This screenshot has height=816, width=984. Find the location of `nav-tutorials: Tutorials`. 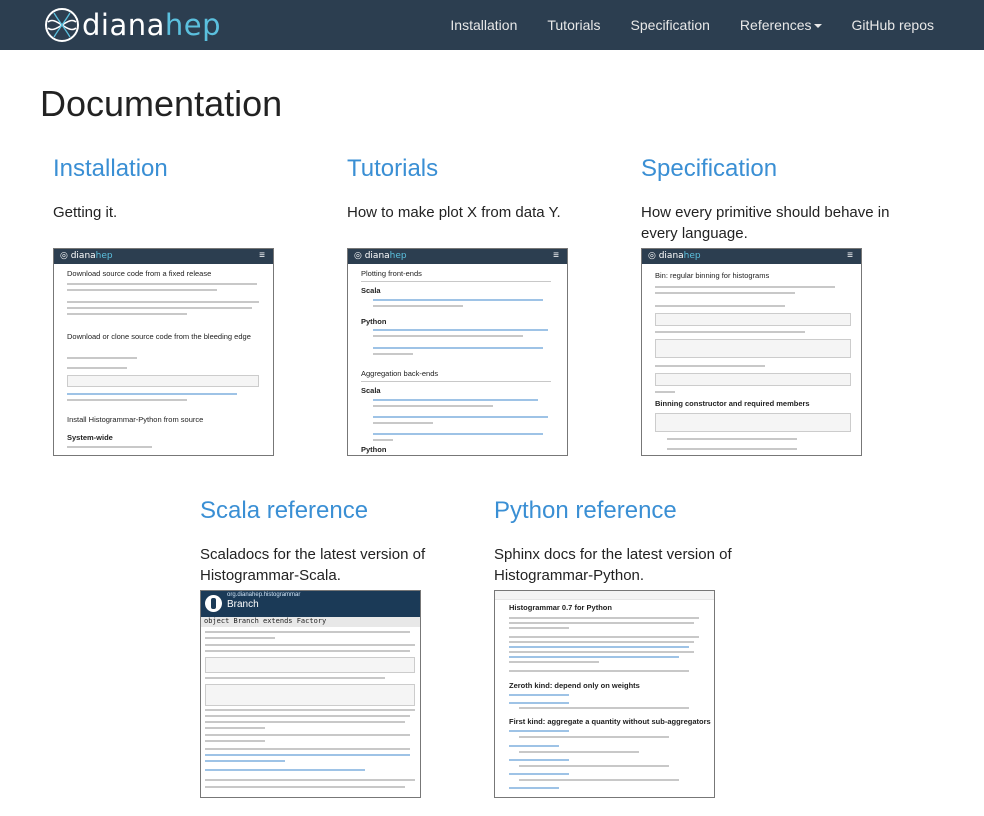

nav-tutorials: Tutorials is located at coordinates (573, 25).